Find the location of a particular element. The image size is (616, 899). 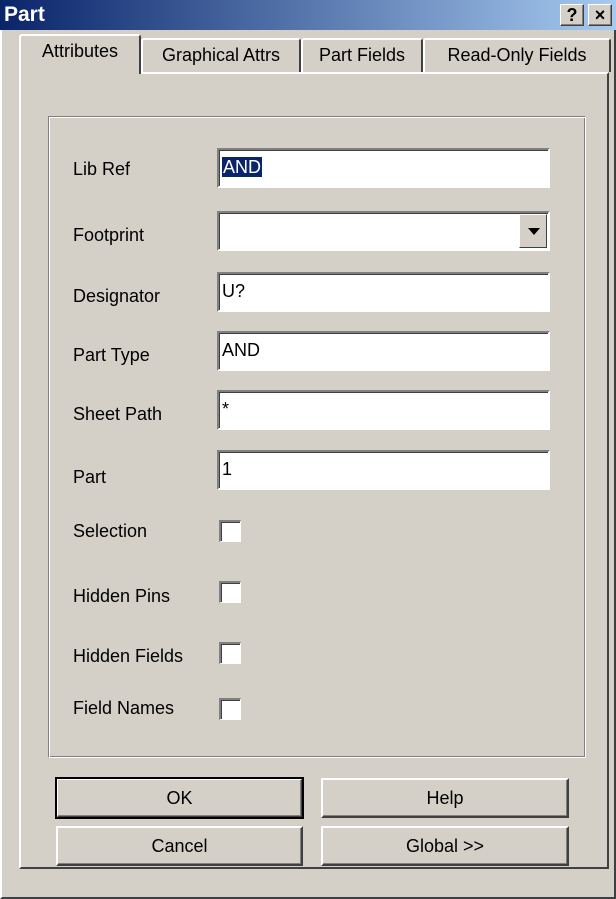

tab-graphical-attrs: Graphical Attrs is located at coordinates (221, 55).